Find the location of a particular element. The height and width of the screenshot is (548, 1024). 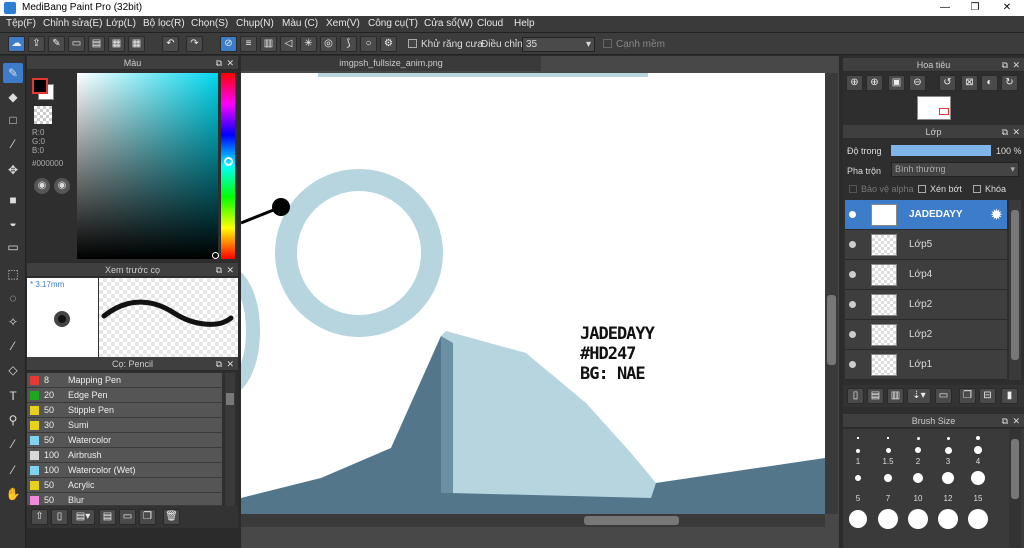

brush-item: 8 Mapping Pen is located at coordinates (124, 380).